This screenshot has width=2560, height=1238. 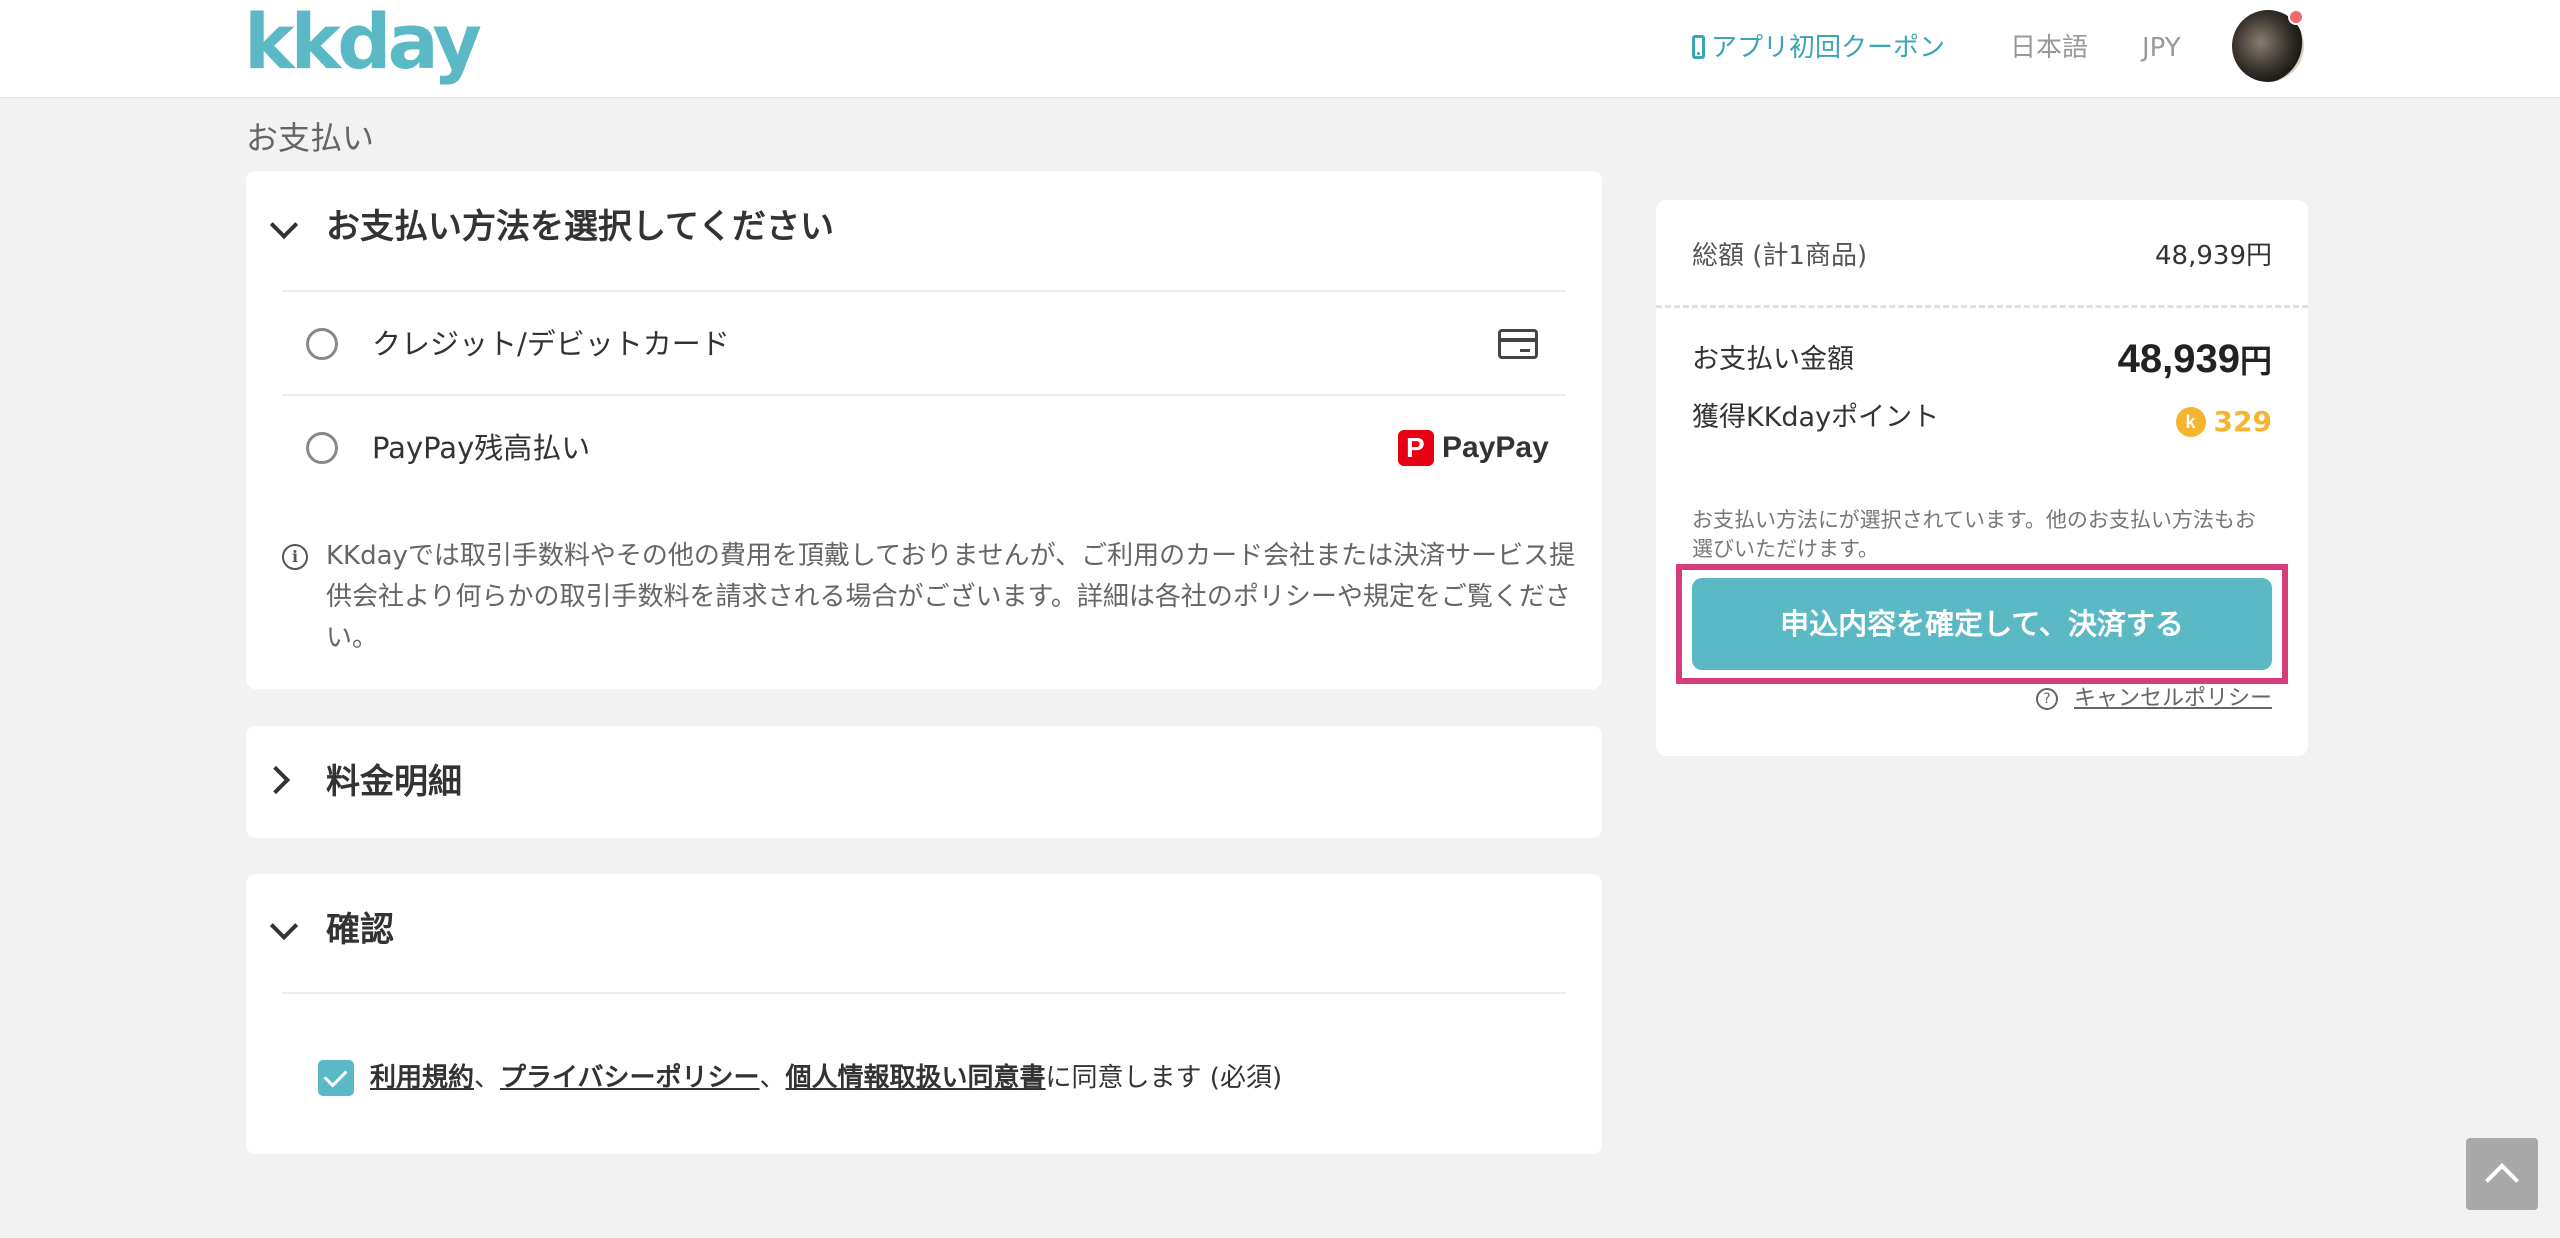 I want to click on confirmation-title: 確認, so click(x=360, y=930).